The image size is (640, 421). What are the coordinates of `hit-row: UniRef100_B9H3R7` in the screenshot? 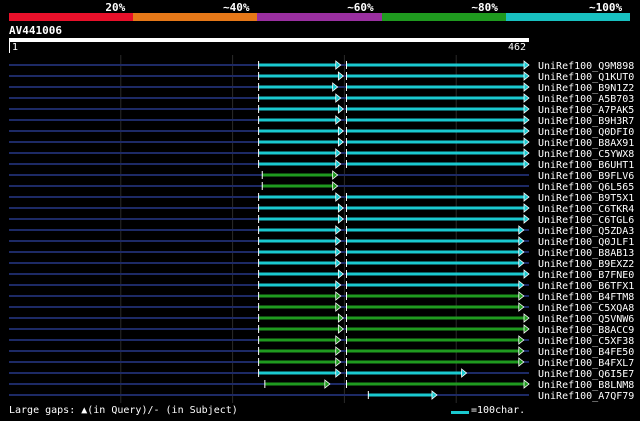 It's located at (321, 121).